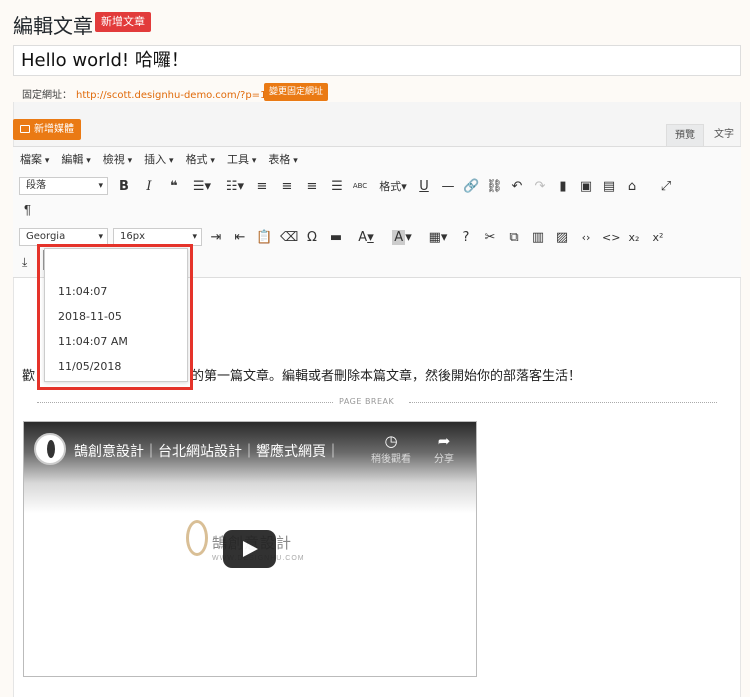 The image size is (750, 697). I want to click on watch-later-button: ◷ 稍後觀看, so click(391, 448).